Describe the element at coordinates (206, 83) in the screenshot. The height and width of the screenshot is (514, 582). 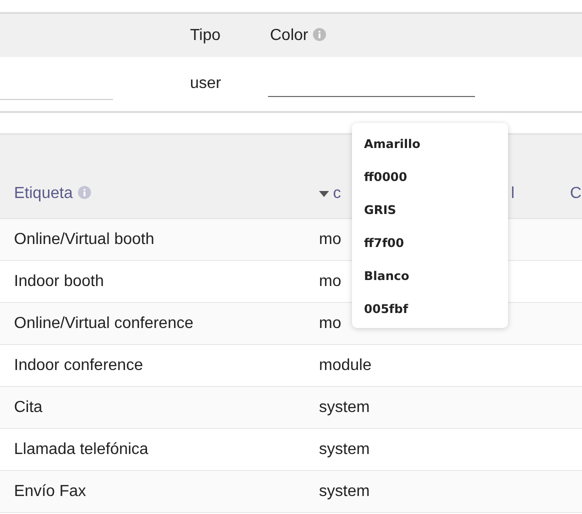
I see `table-cell: user` at that location.